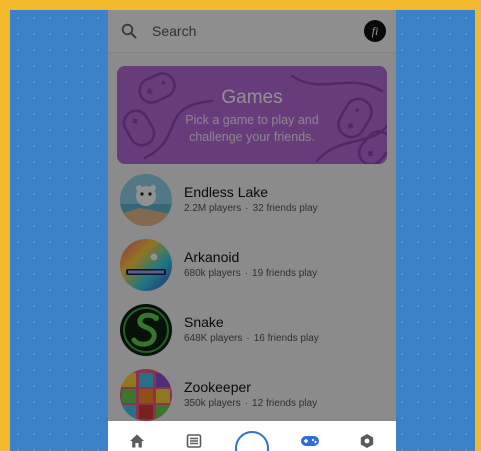  I want to click on search-input, so click(237, 31).